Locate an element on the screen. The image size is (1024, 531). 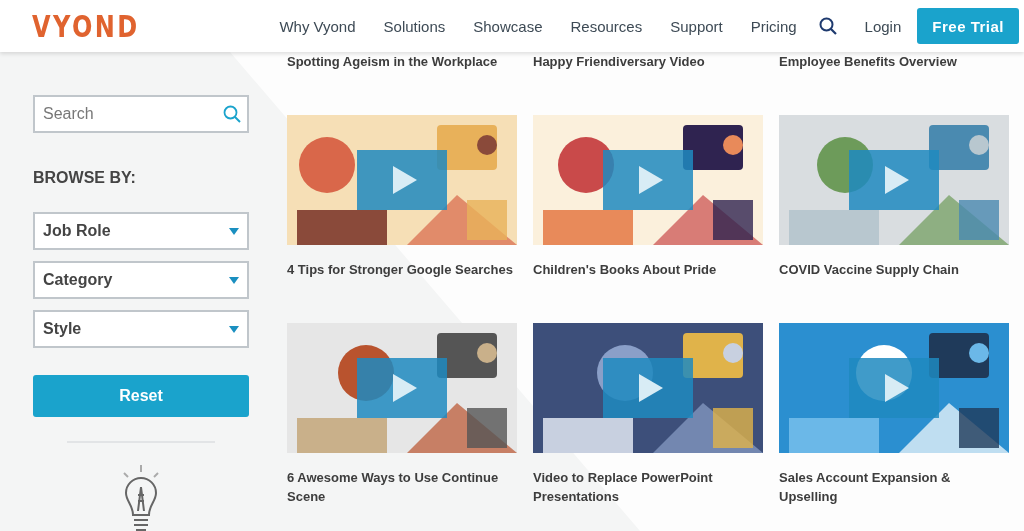
nav-link: Resources is located at coordinates (606, 26).